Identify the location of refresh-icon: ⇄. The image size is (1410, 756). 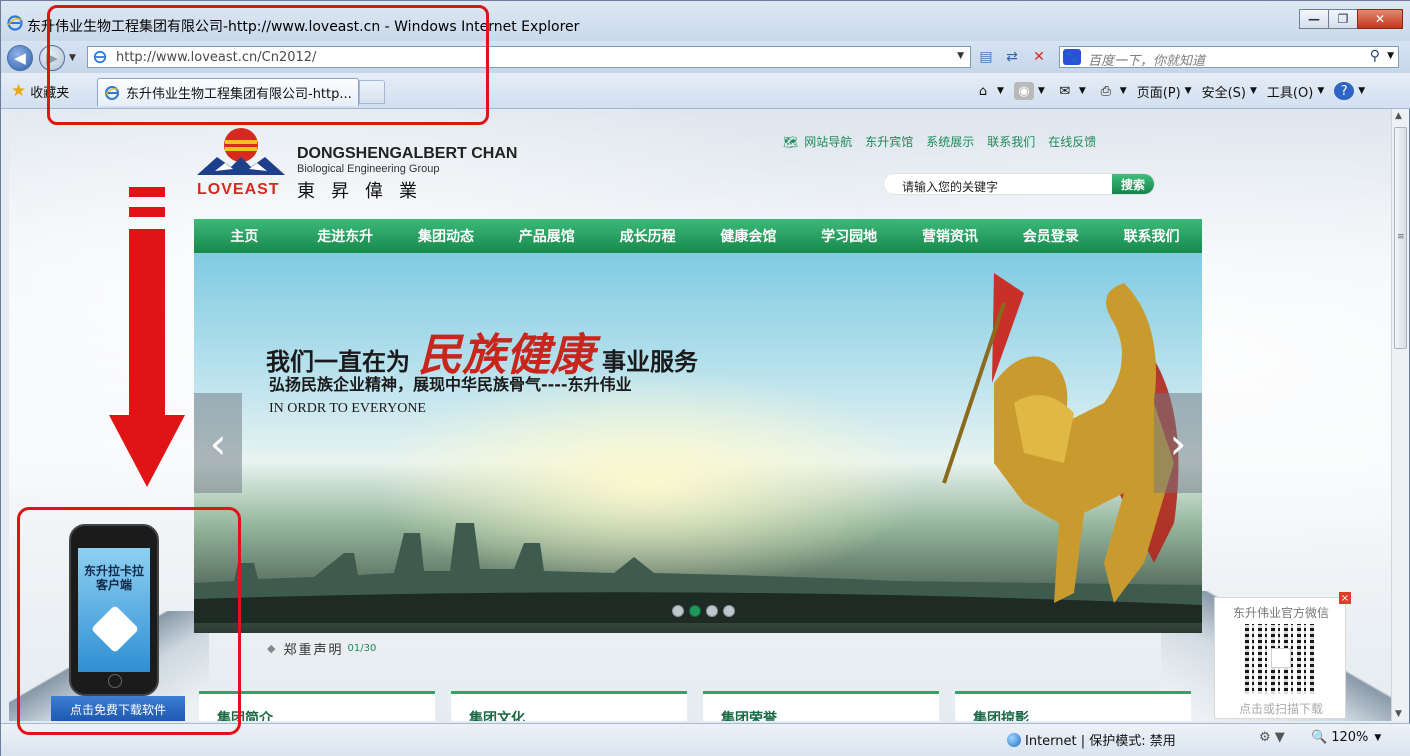
(1012, 57).